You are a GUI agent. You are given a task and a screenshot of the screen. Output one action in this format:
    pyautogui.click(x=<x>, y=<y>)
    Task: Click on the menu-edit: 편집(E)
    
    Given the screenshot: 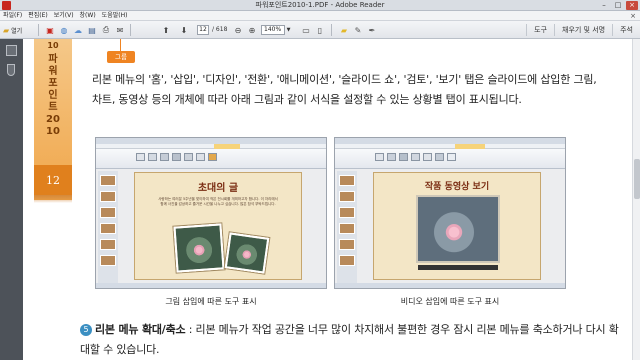 What is the action you would take?
    pyautogui.click(x=38, y=16)
    